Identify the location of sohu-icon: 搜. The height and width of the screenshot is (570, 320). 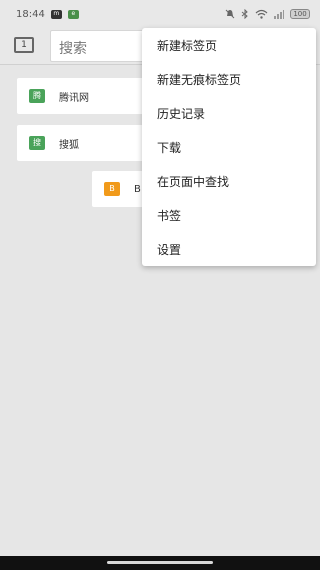
(37, 143).